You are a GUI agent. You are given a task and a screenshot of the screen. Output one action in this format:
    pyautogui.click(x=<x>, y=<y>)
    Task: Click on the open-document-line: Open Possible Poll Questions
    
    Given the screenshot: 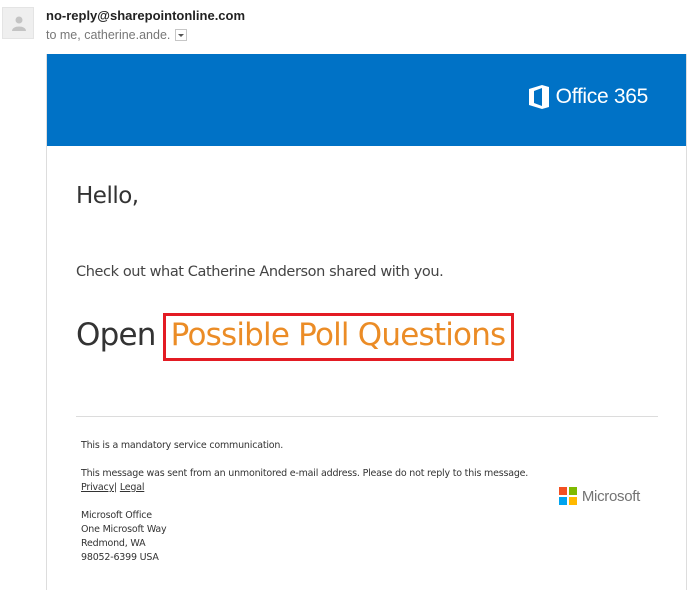 What is the action you would take?
    pyautogui.click(x=295, y=337)
    